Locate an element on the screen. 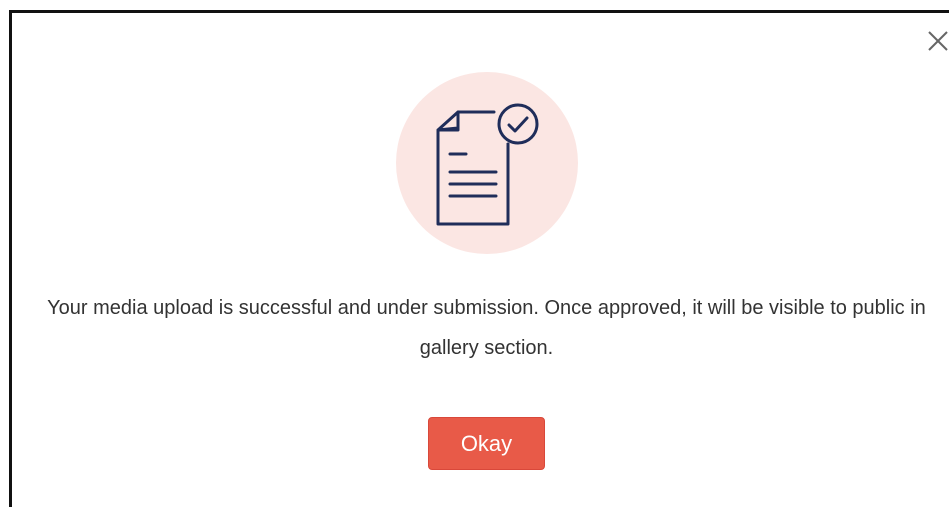 The width and height of the screenshot is (949, 507). upload-success-illustration is located at coordinates (487, 163).